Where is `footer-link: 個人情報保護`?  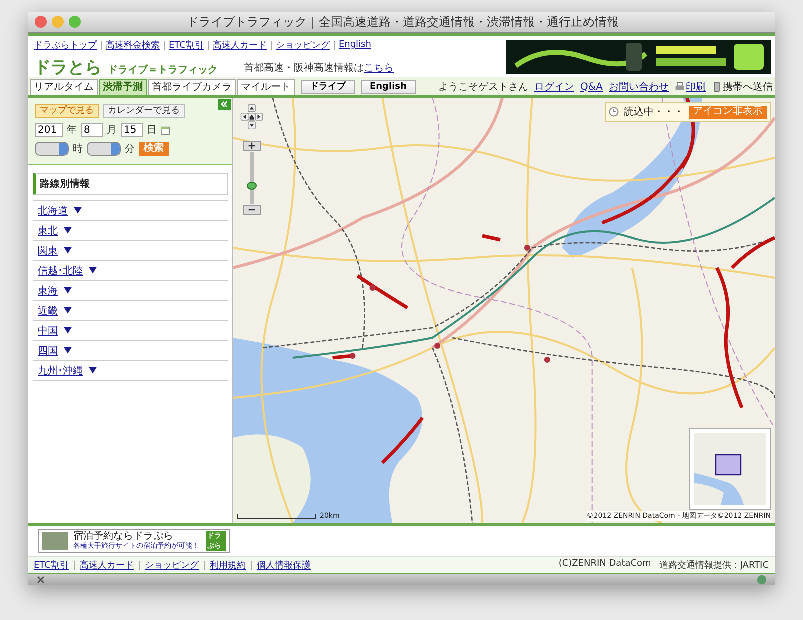 footer-link: 個人情報保護 is located at coordinates (283, 565).